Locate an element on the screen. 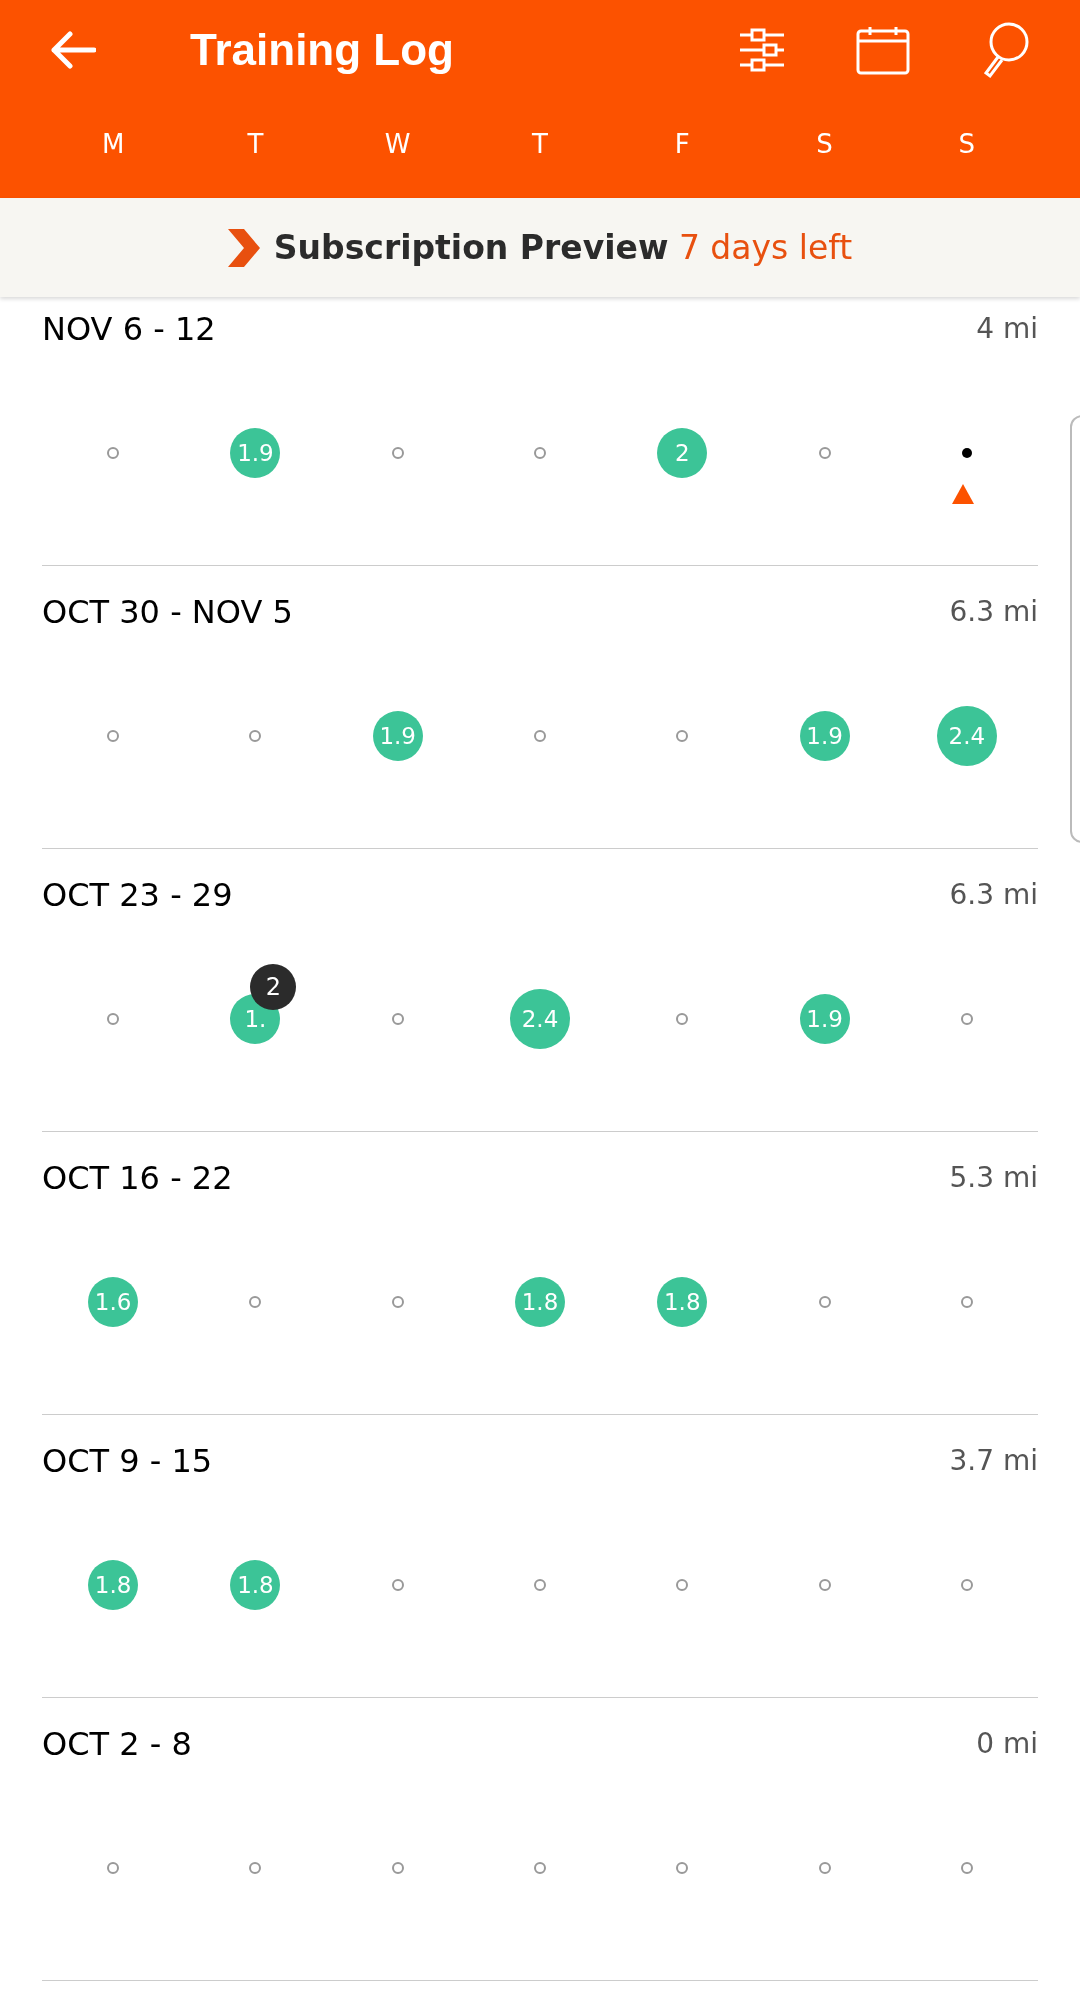 The image size is (1080, 1991). page-title: Training Log is located at coordinates (322, 50).